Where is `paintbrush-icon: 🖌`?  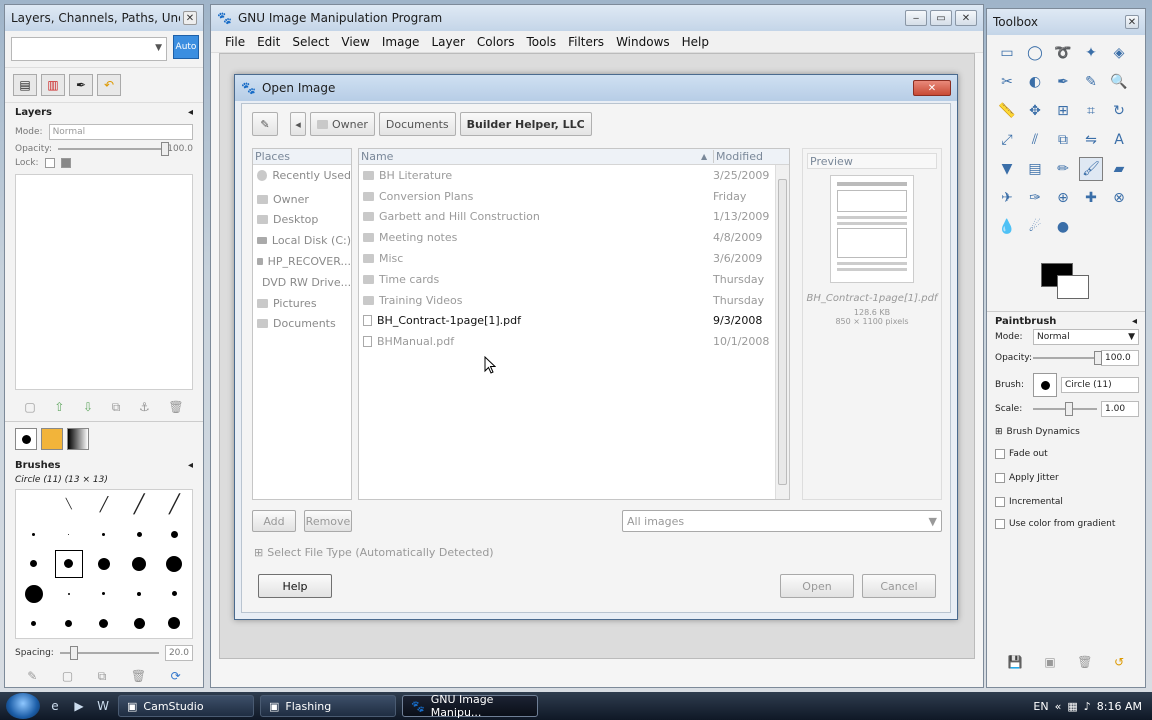
paintbrush-icon: 🖌 is located at coordinates (1091, 169).